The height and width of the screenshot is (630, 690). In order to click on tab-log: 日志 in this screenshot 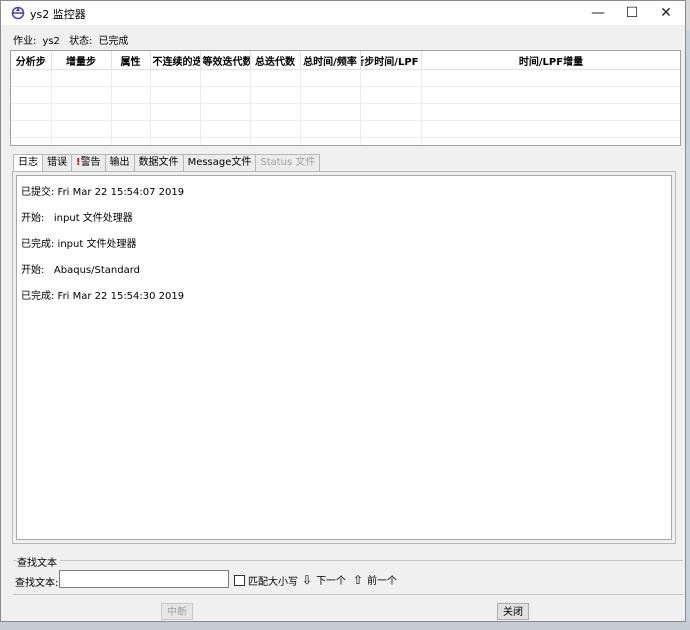, I will do `click(28, 163)`.